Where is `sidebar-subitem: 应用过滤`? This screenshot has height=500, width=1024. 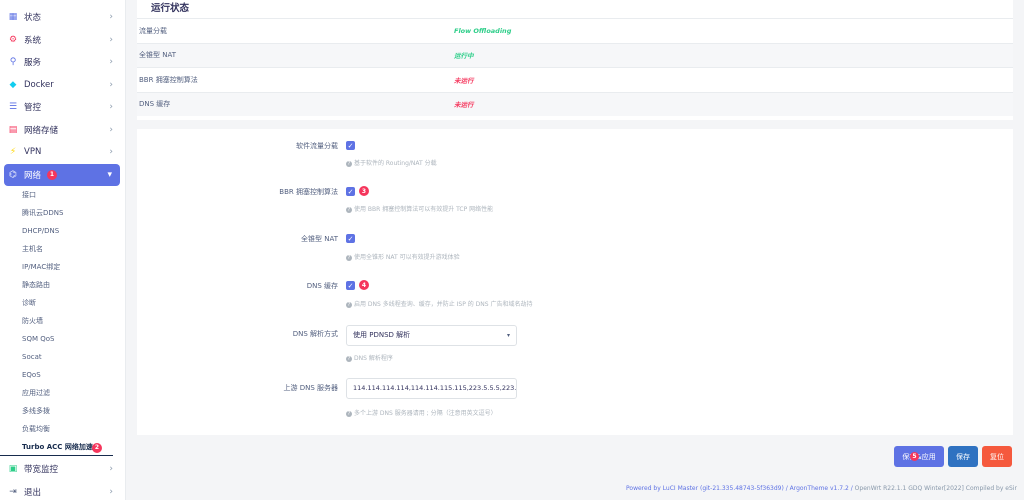 sidebar-subitem: 应用过滤 is located at coordinates (62, 393).